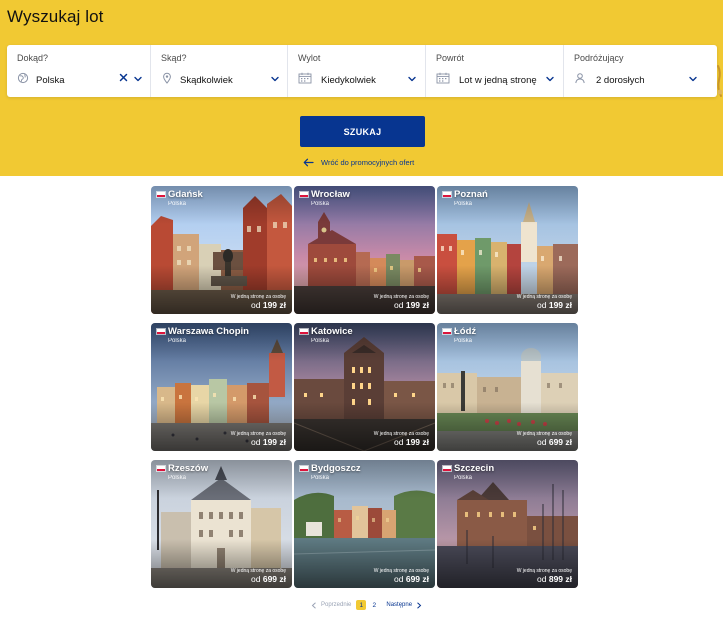 Image resolution: width=723 pixels, height=626 pixels. I want to click on person-icon, so click(580, 78).